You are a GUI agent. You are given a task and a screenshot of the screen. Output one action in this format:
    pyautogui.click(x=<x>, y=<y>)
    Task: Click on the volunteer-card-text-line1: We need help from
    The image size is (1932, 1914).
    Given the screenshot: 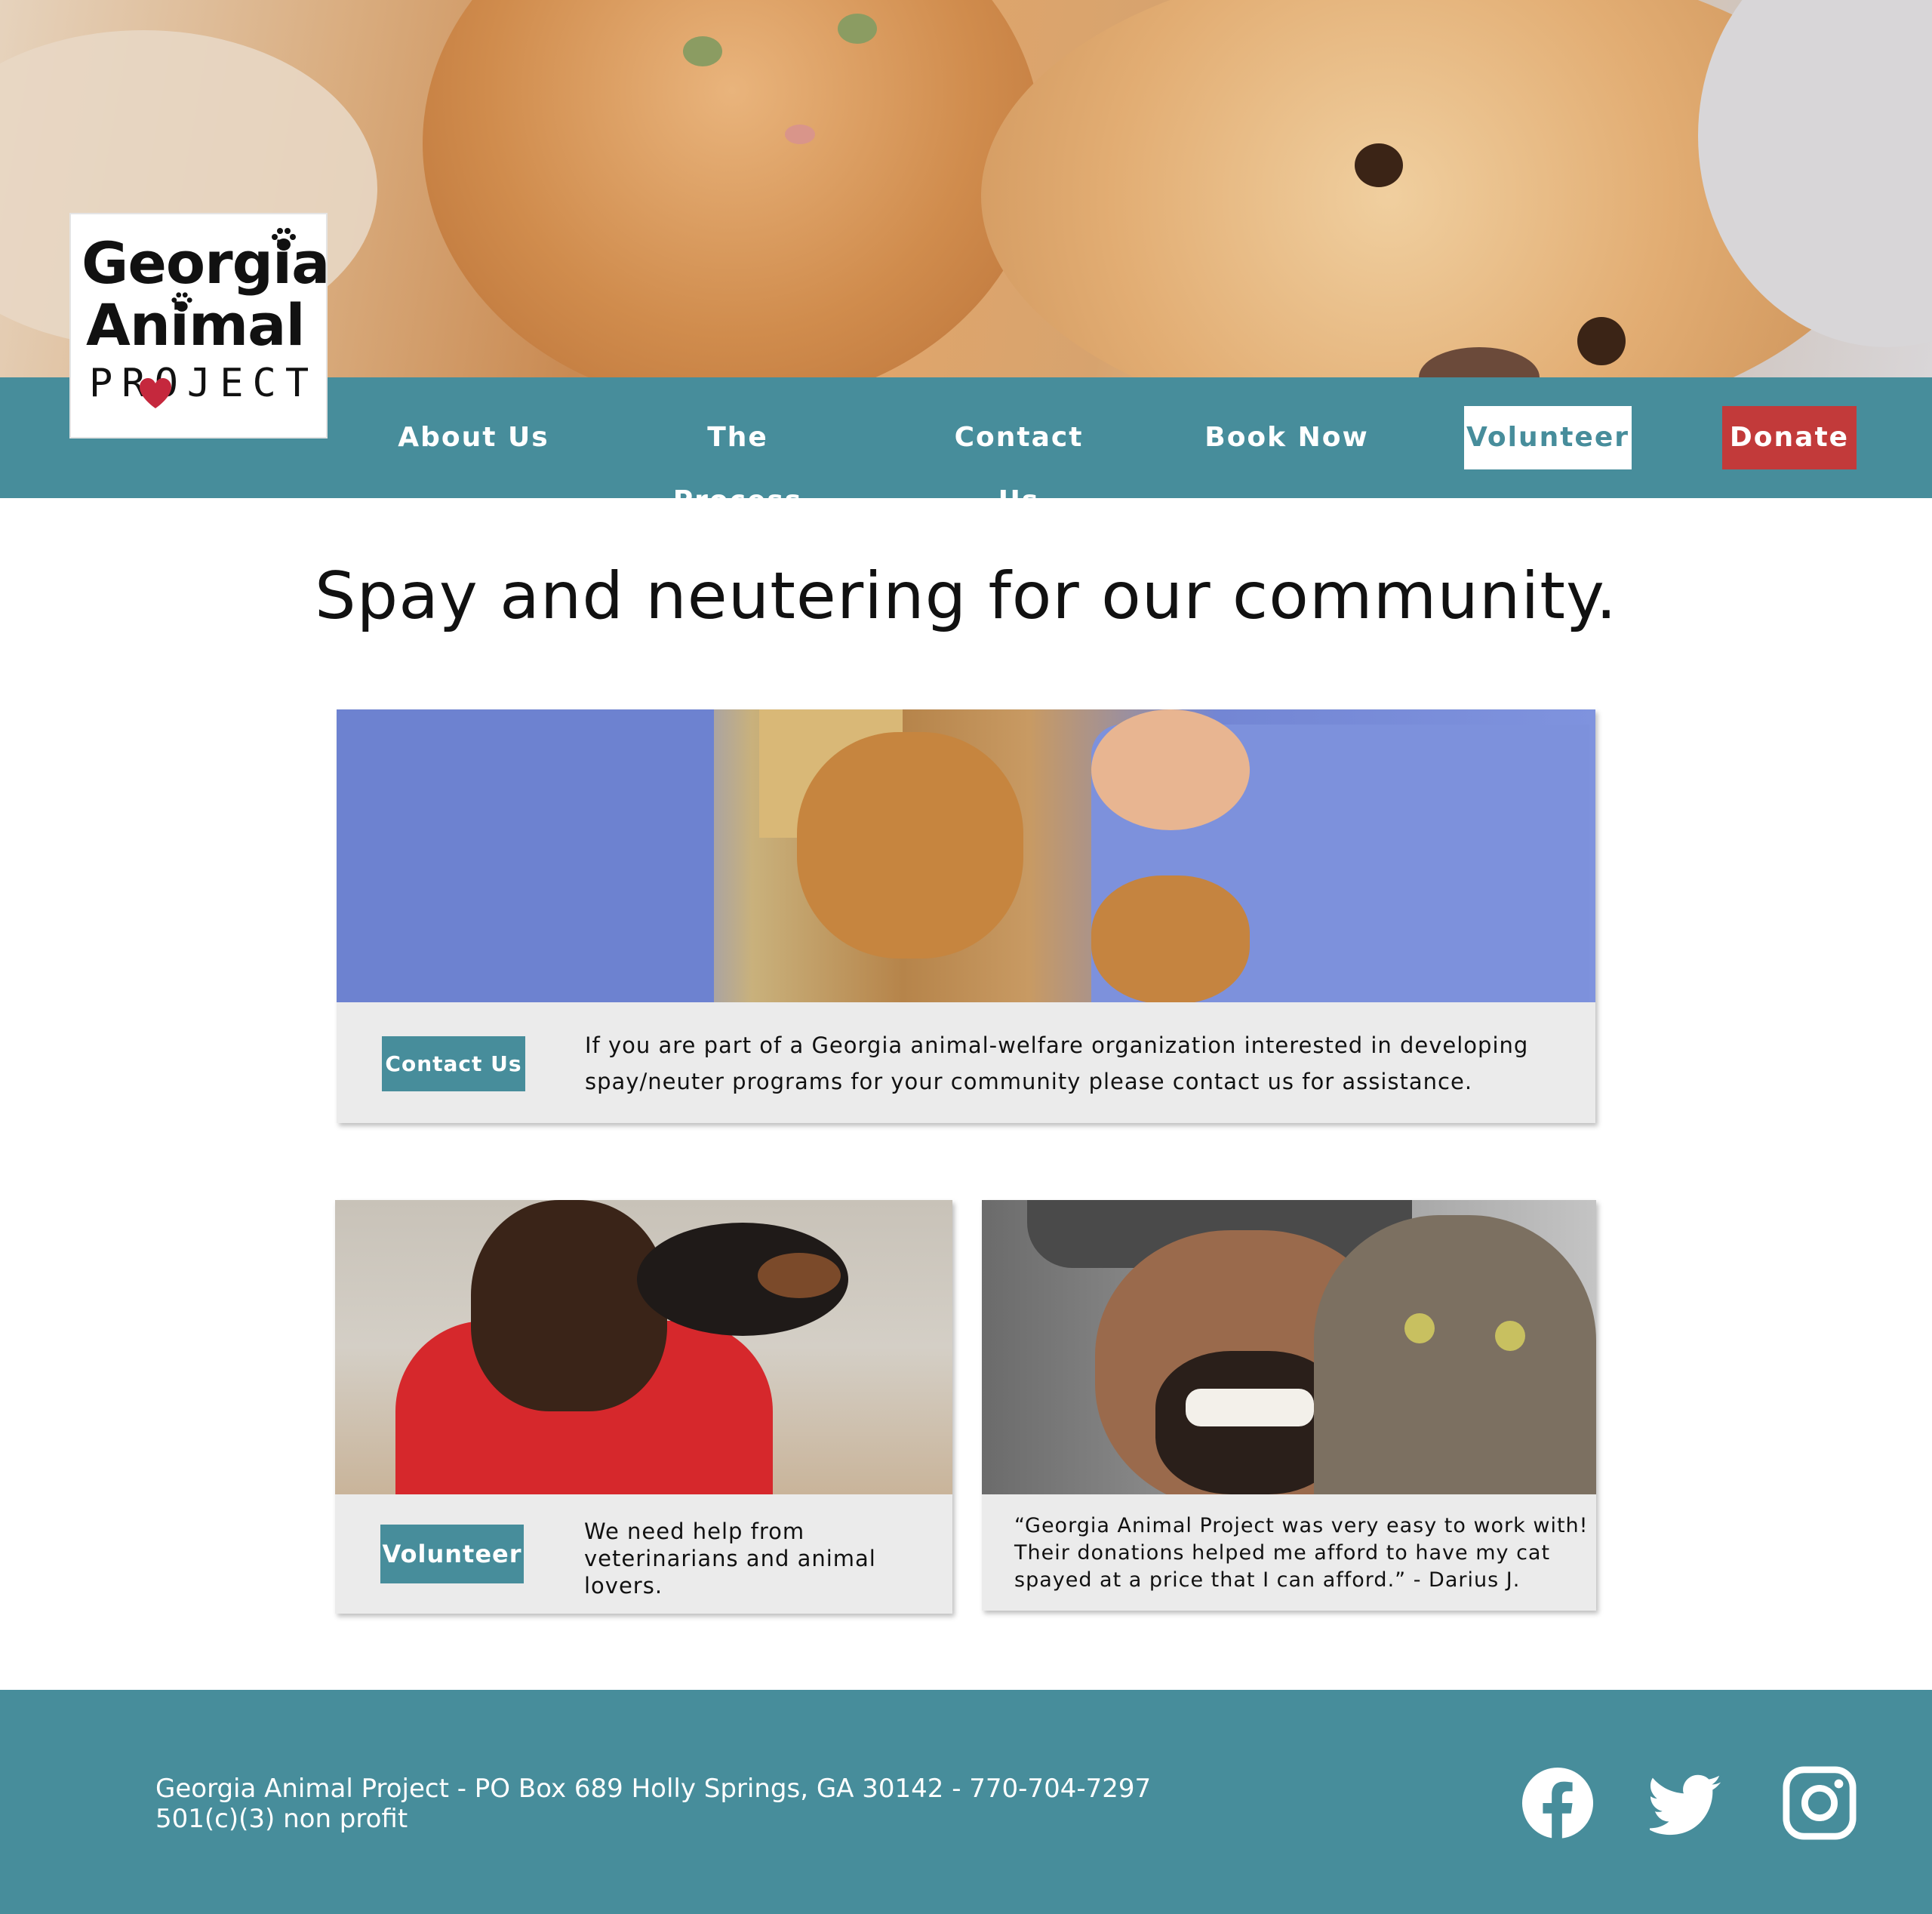 What is the action you would take?
    pyautogui.click(x=694, y=1531)
    